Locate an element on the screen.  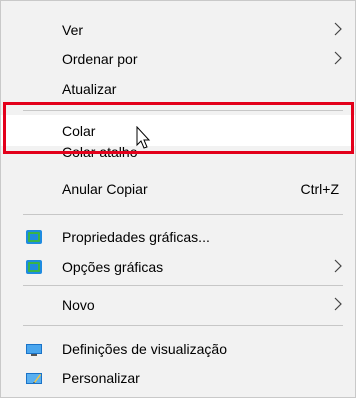
menu-item-definicoes-visualizacao: Definições de visualização is located at coordinates (178, 349).